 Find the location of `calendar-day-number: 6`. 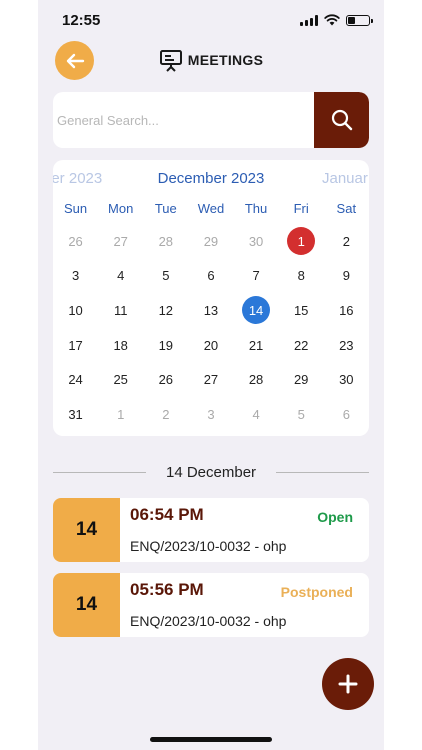

calendar-day-number: 6 is located at coordinates (346, 414).